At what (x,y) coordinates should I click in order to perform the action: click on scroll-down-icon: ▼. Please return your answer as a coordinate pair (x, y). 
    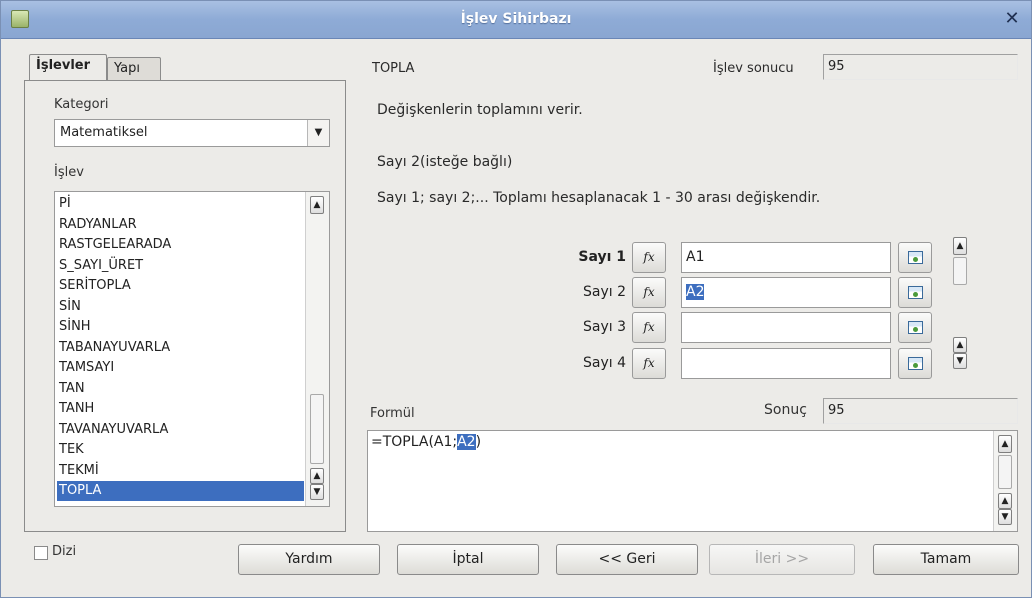
    Looking at the image, I should click on (317, 492).